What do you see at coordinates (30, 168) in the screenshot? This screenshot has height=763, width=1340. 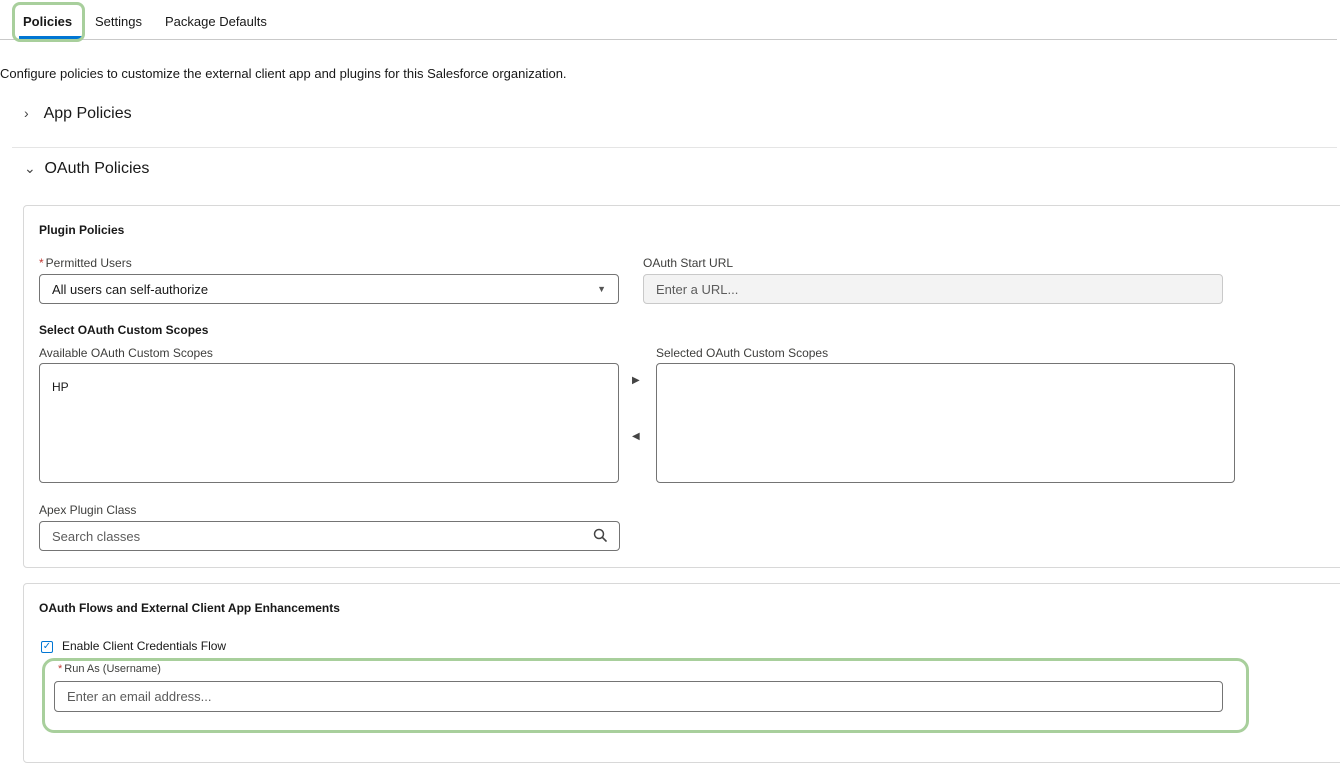 I see `chevron-down-icon: ⌄` at bounding box center [30, 168].